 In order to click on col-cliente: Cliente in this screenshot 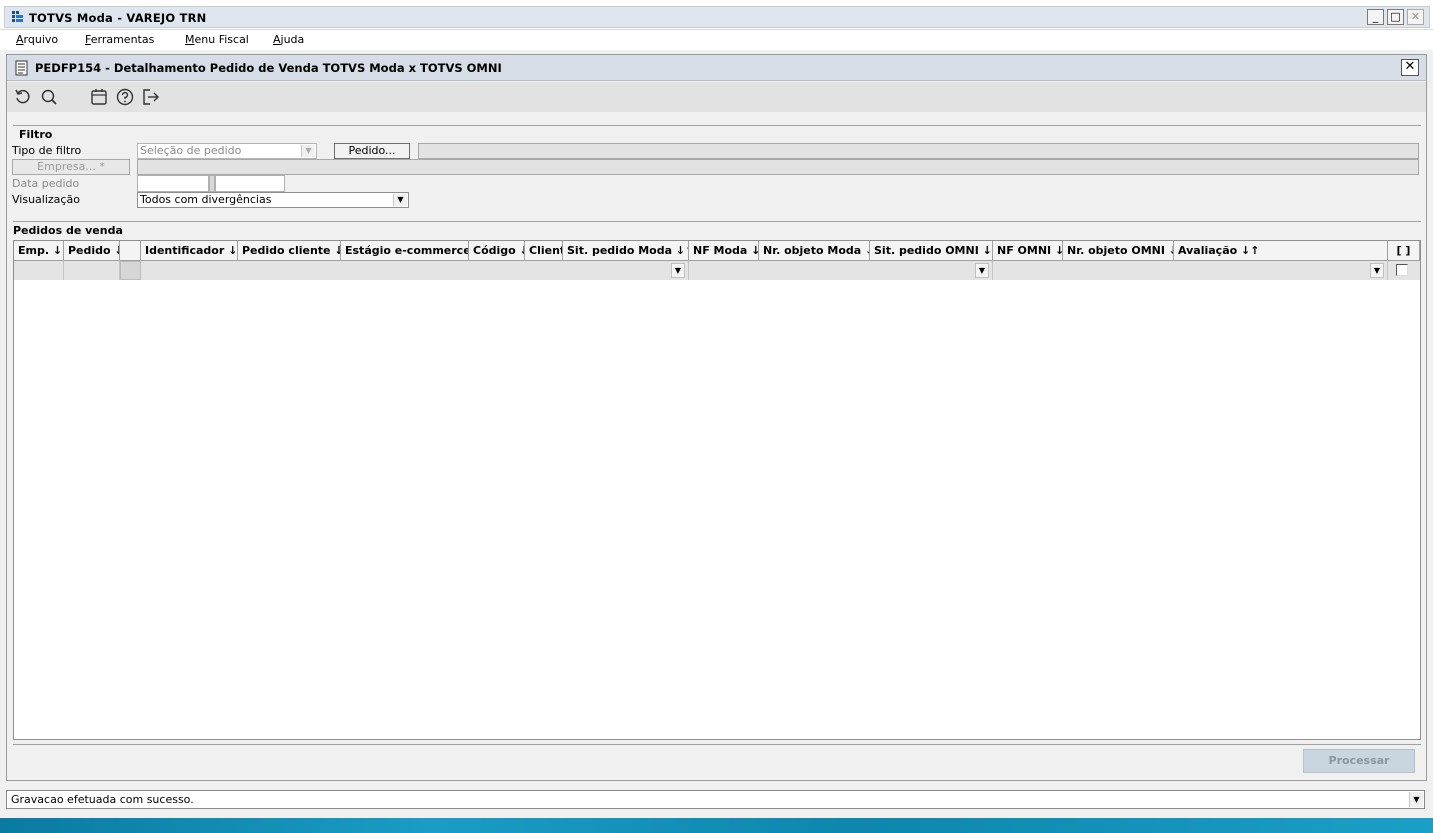, I will do `click(544, 251)`.